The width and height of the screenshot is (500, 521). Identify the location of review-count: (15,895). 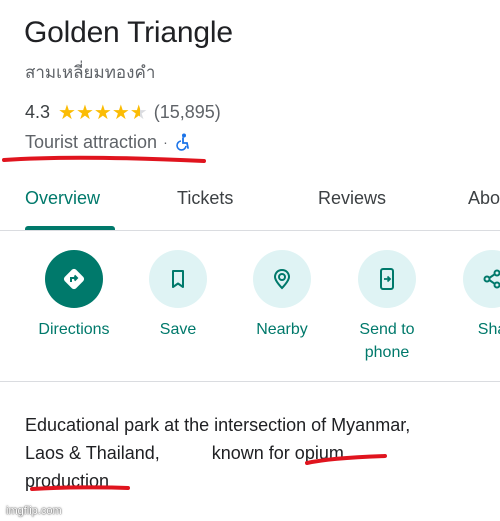
(187, 112).